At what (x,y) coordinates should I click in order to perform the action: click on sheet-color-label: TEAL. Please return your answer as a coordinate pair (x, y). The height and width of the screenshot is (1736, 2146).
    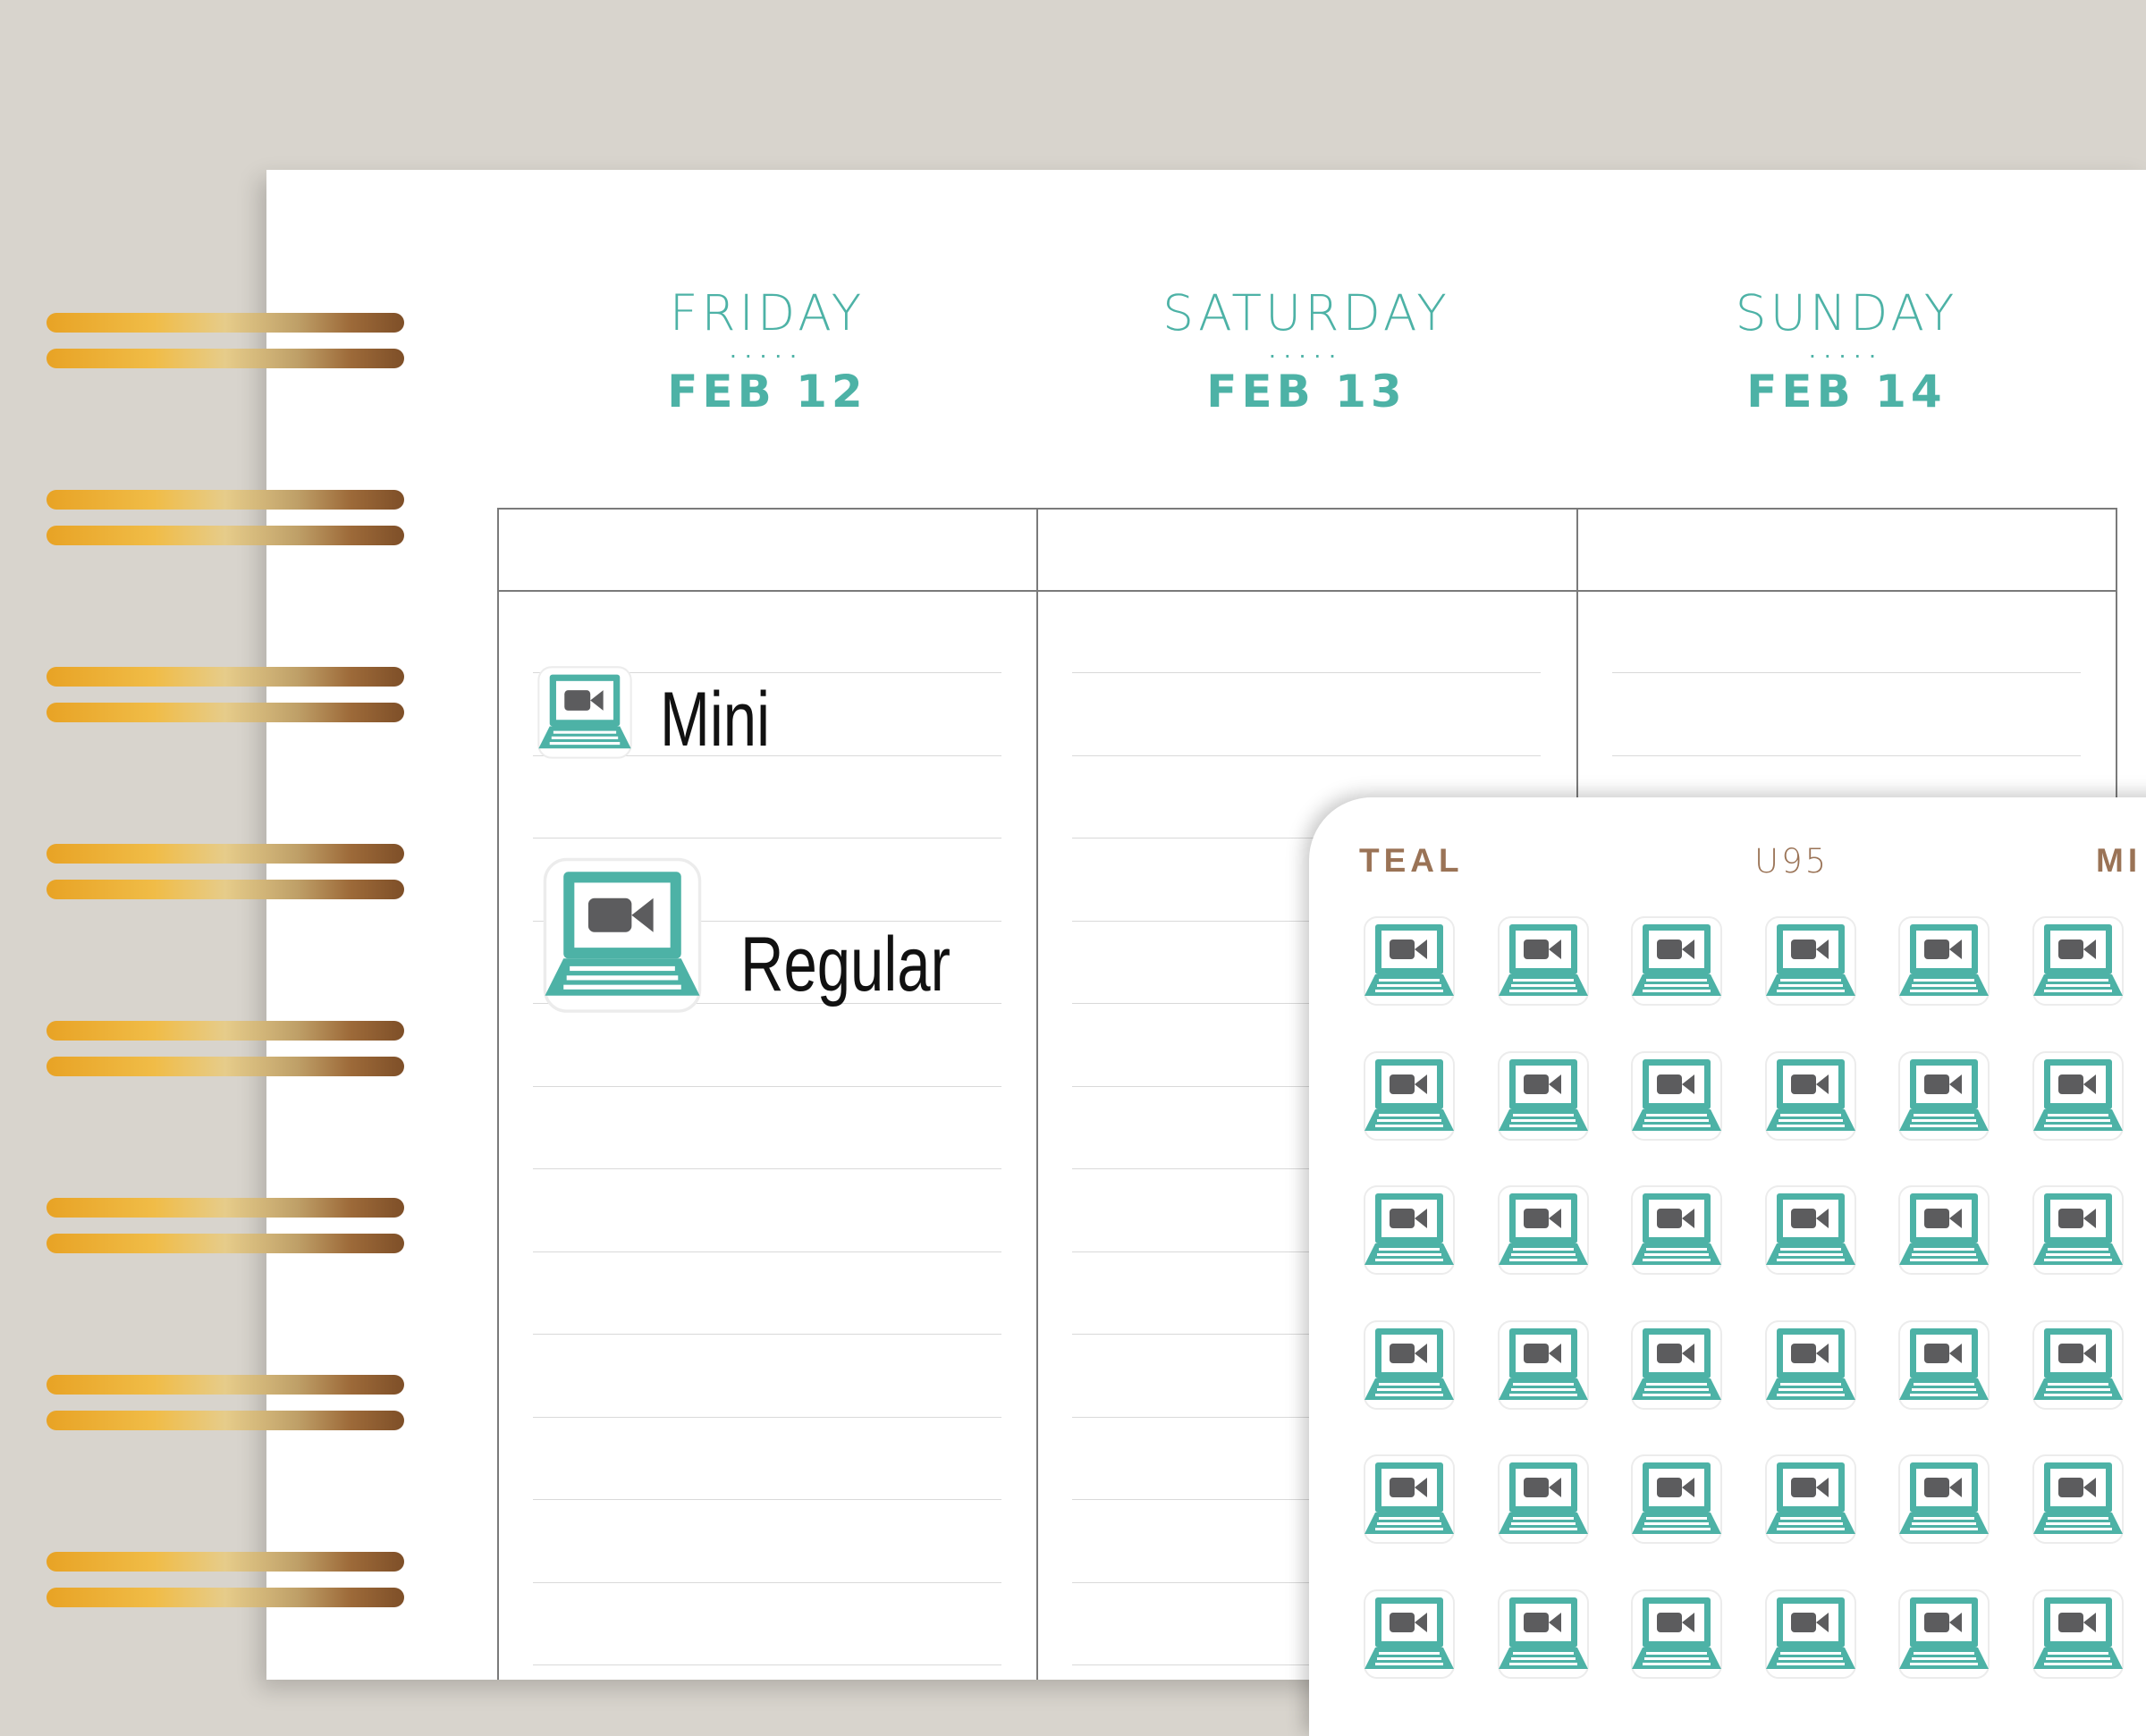
    Looking at the image, I should click on (1411, 860).